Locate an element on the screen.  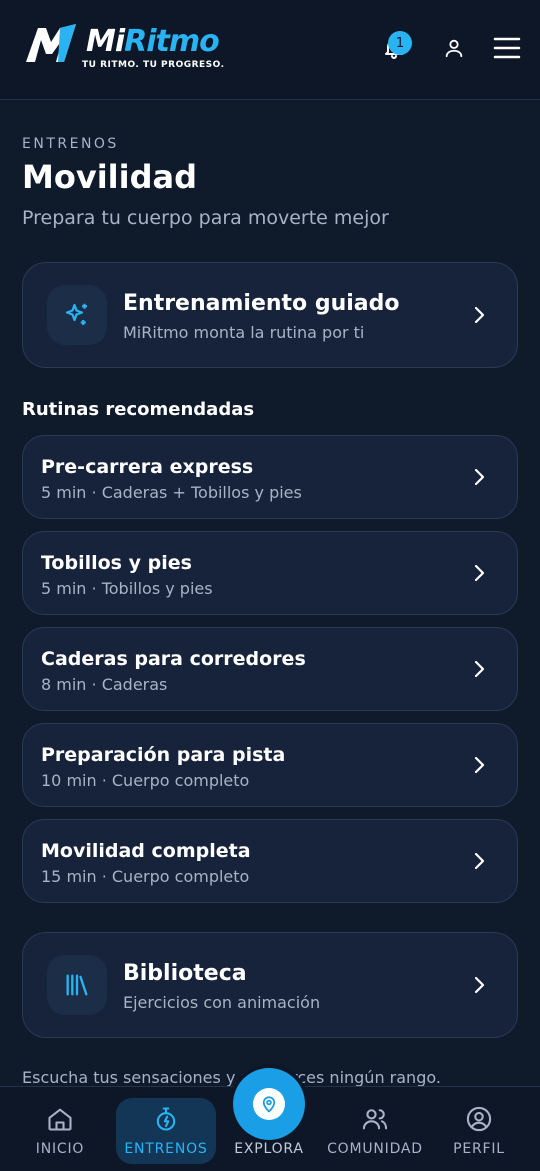
fab-inner is located at coordinates (269, 1104).